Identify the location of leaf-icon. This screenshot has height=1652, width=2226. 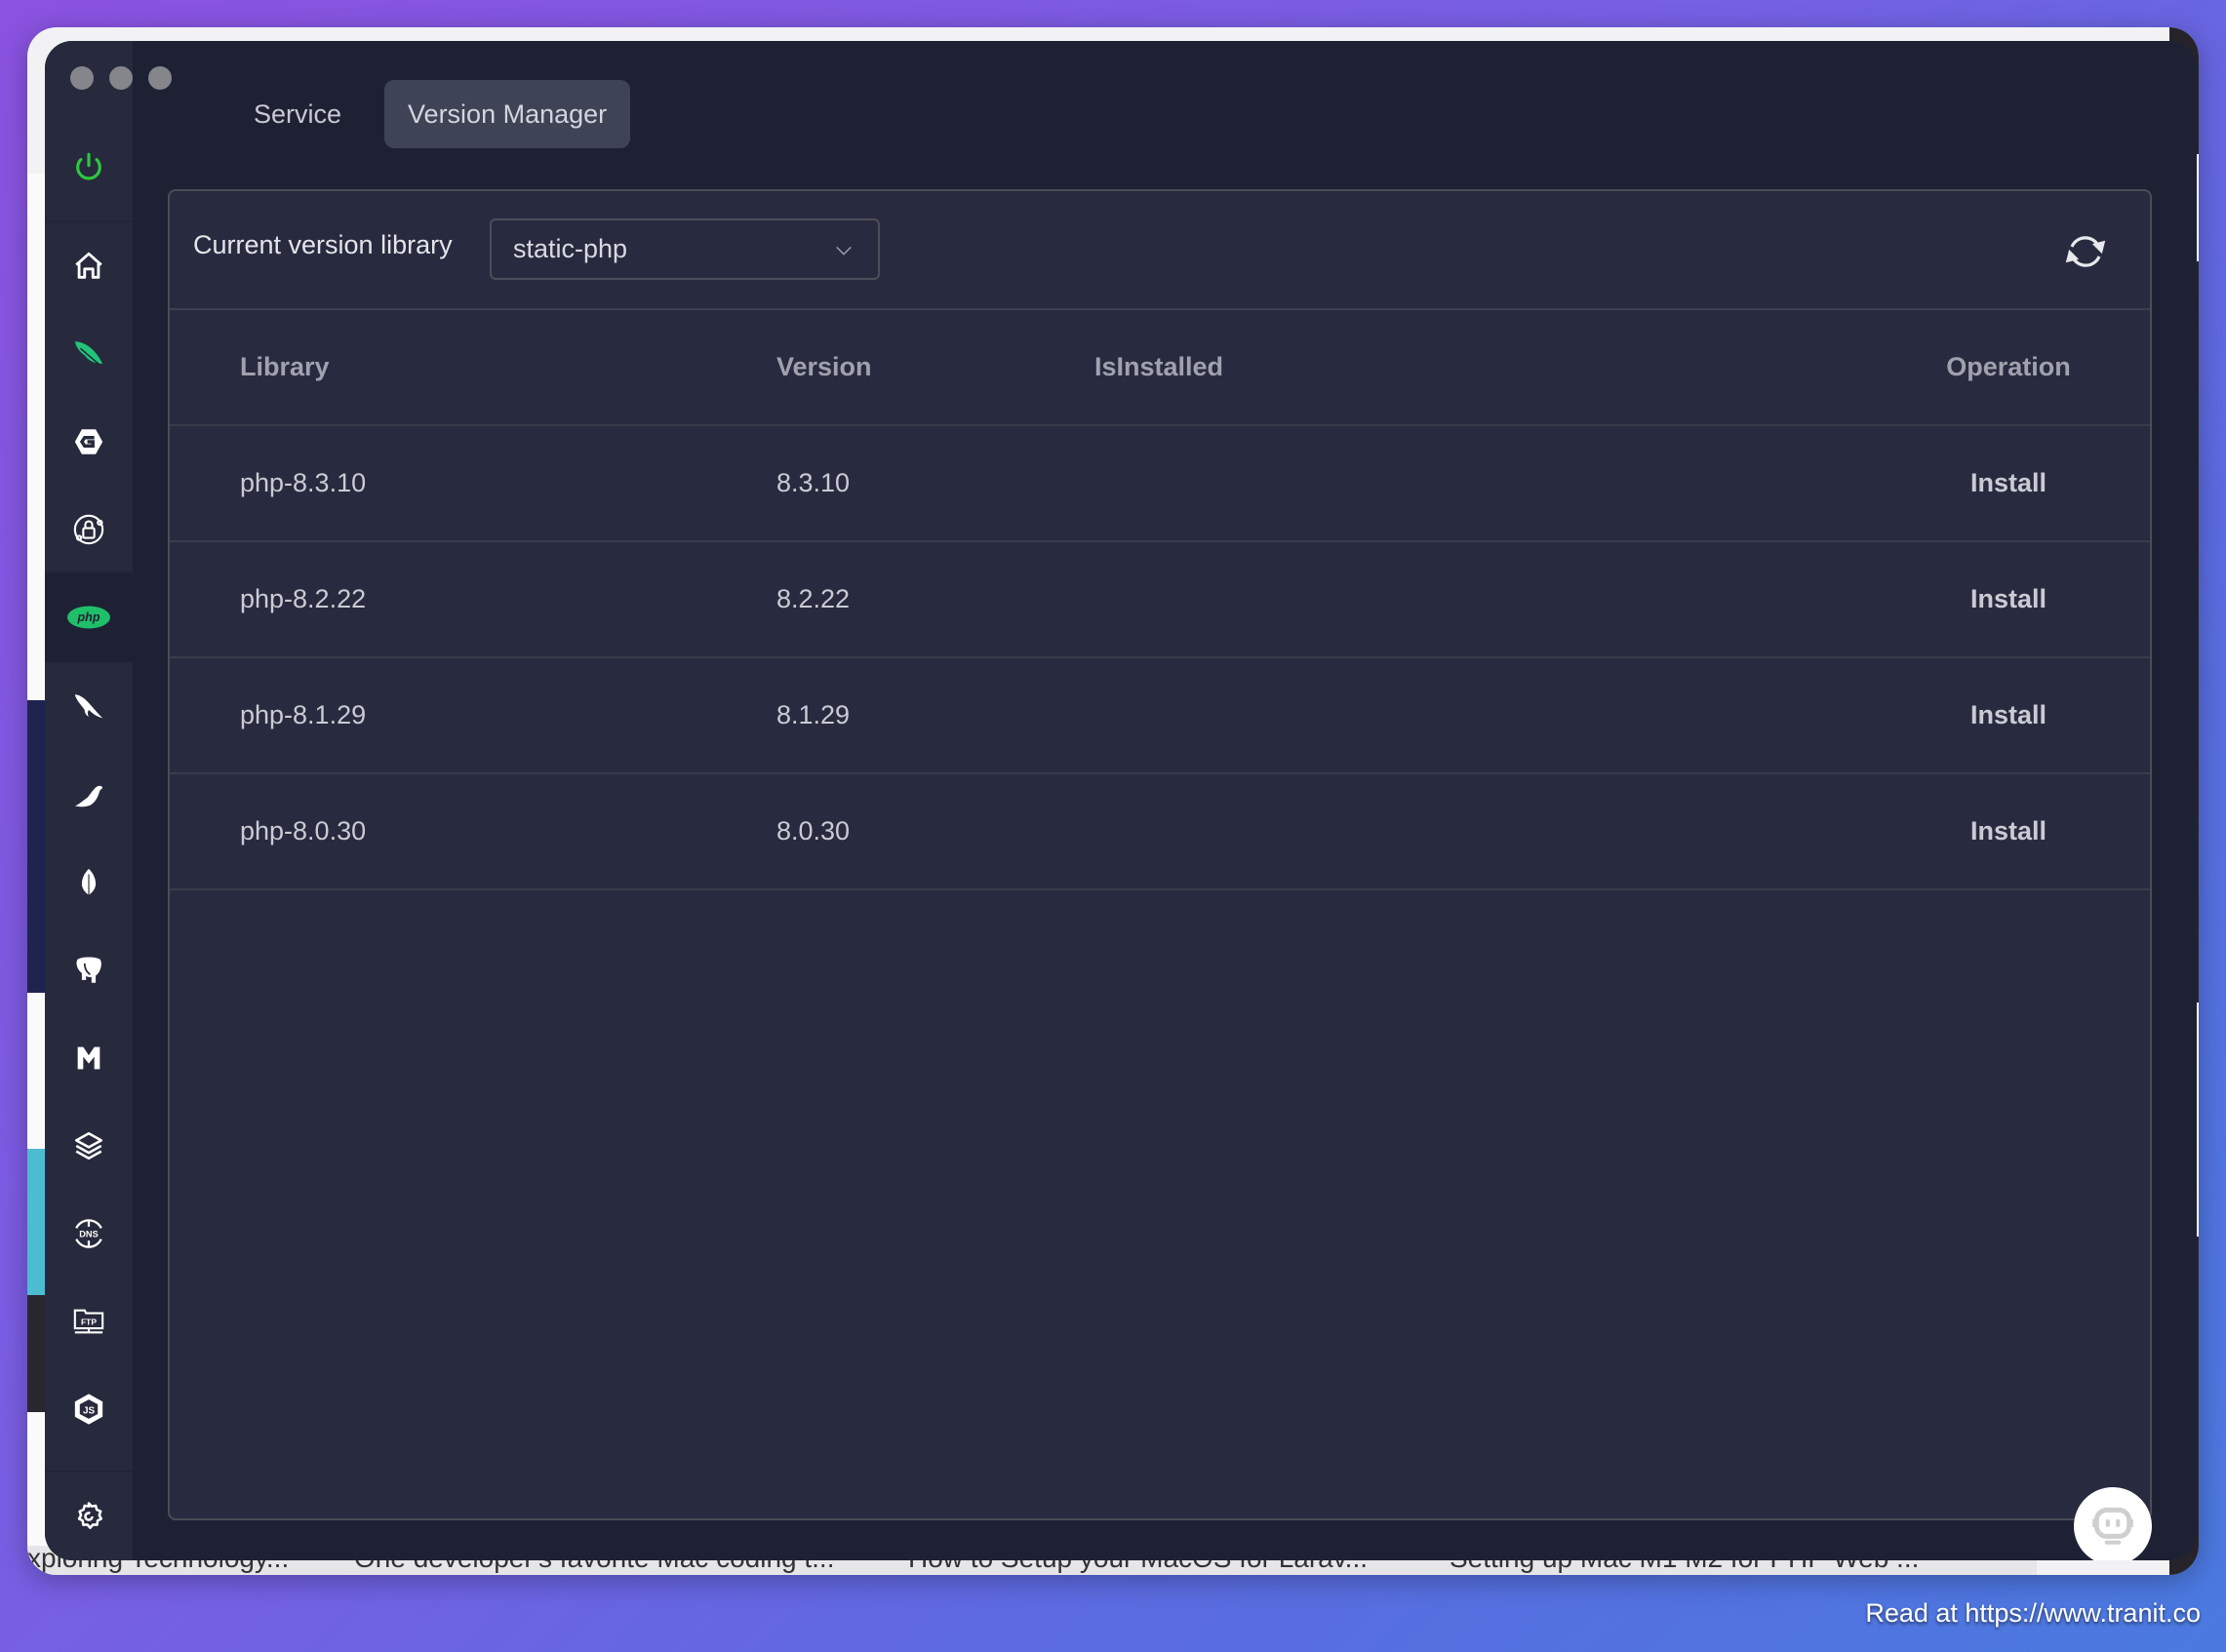
(89, 882).